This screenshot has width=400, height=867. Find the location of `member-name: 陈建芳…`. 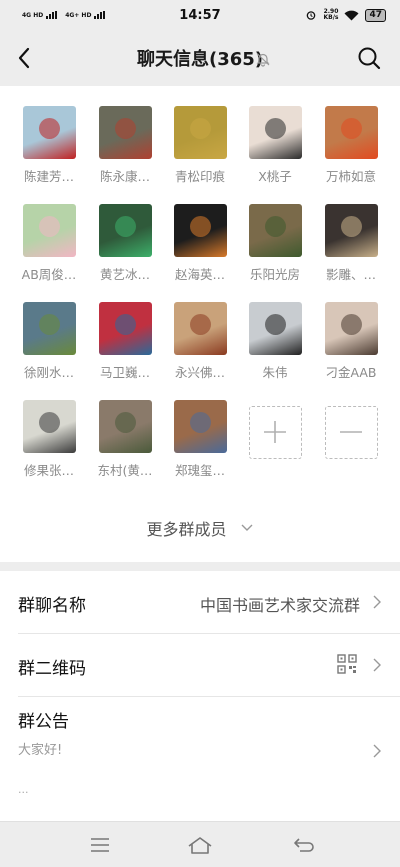

member-name: 陈建芳… is located at coordinates (48, 176).